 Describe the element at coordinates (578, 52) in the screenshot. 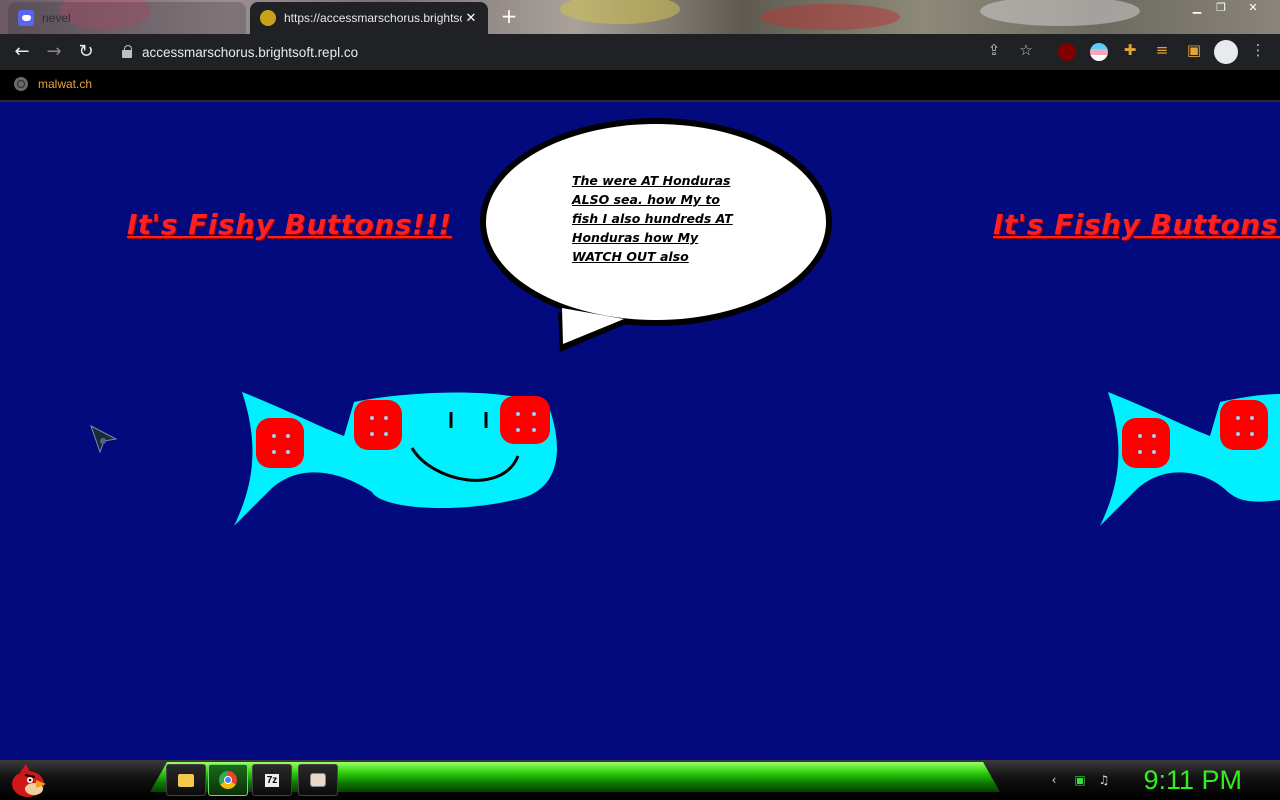

I see `address-bar: accessmarschorus.brightsoft.repl.co` at that location.